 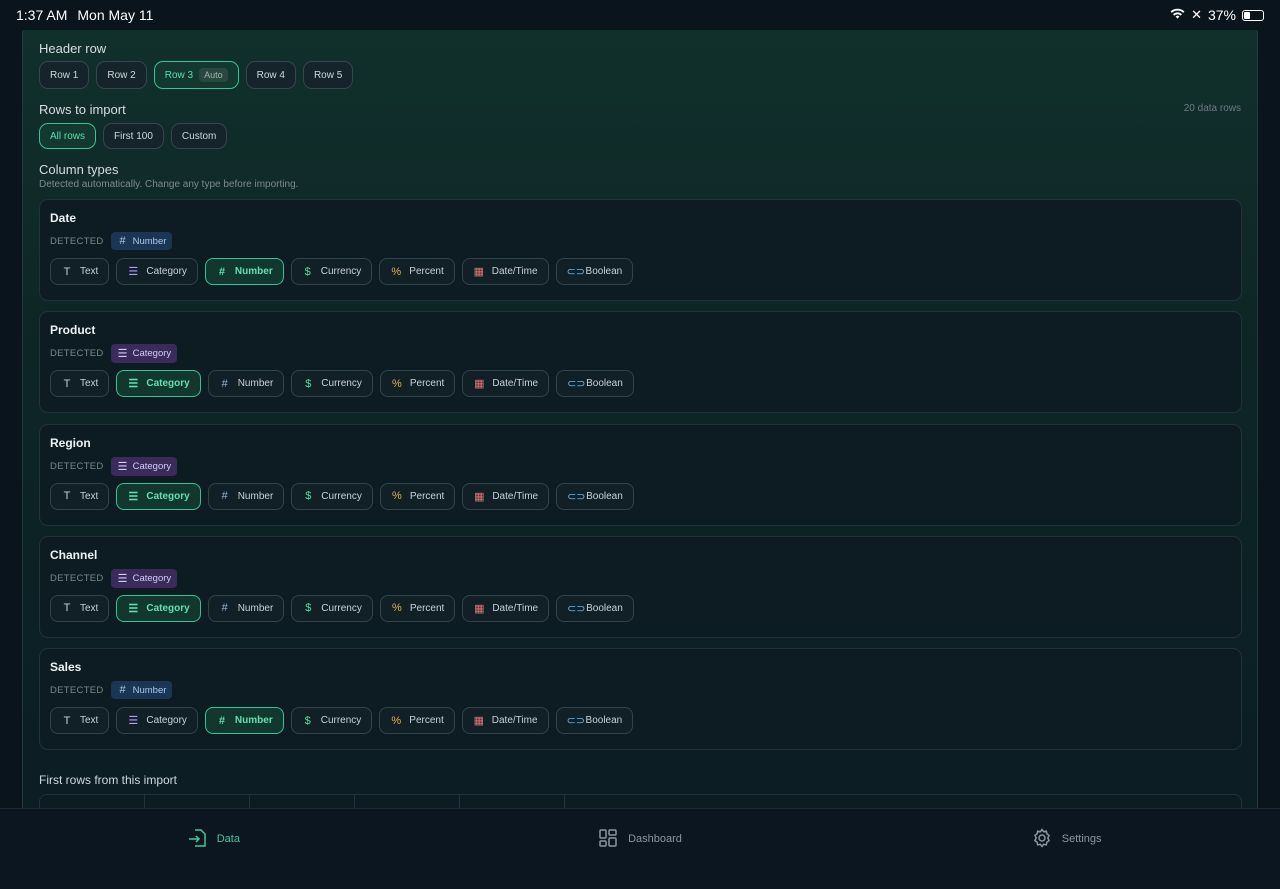 What do you see at coordinates (1253, 15) in the screenshot?
I see `battery-icon` at bounding box center [1253, 15].